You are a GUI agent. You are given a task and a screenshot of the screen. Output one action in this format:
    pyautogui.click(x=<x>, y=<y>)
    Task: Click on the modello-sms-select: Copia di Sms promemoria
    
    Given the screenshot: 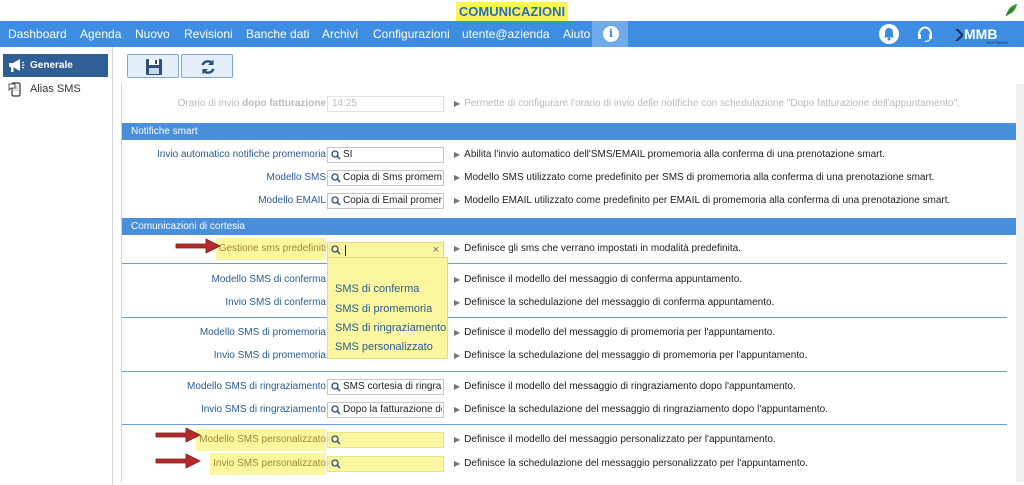 What is the action you would take?
    pyautogui.click(x=385, y=178)
    